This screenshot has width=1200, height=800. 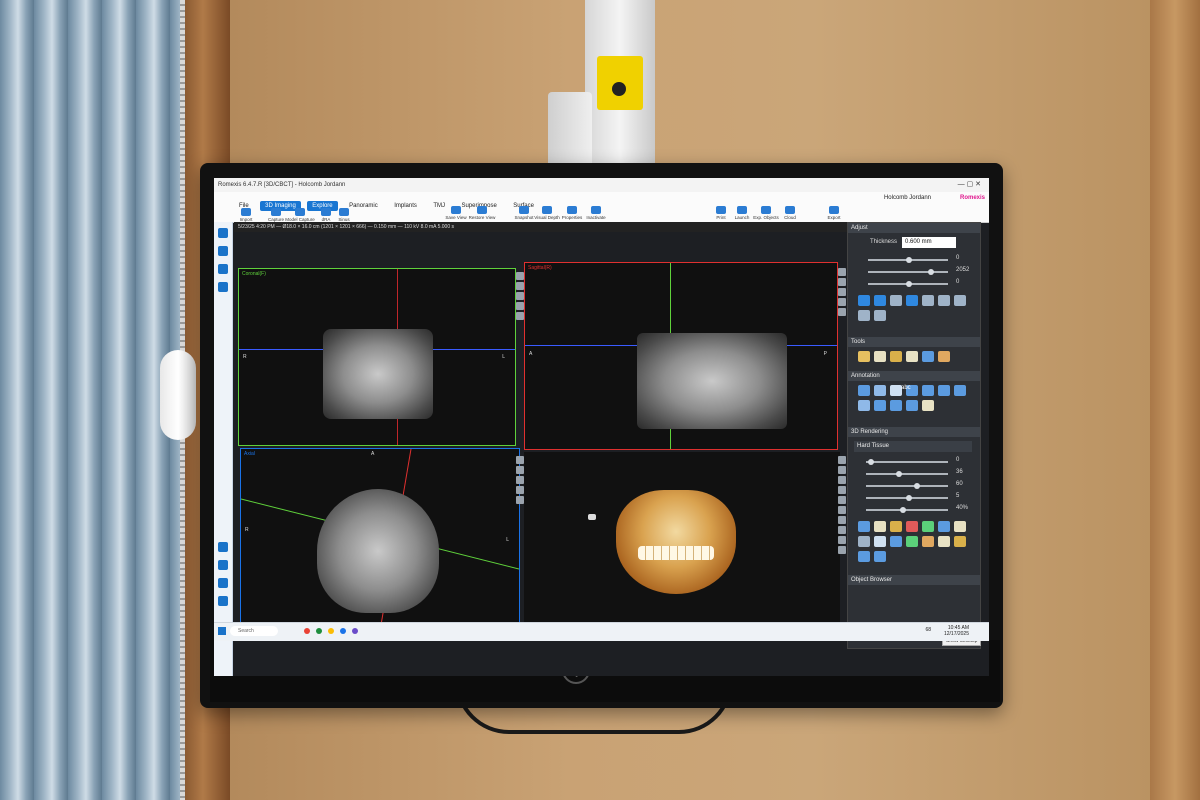 I want to click on orientation-right: P, so click(x=825, y=354).